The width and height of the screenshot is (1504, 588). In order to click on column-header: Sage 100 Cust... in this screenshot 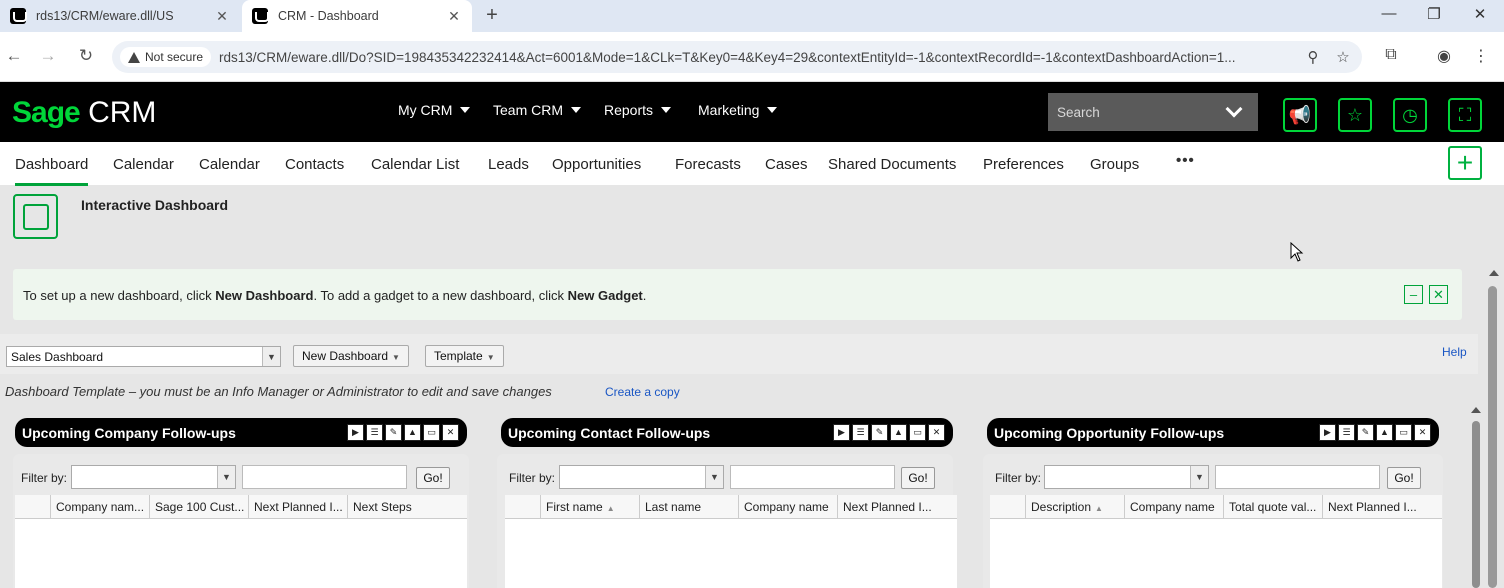, I will do `click(198, 506)`.